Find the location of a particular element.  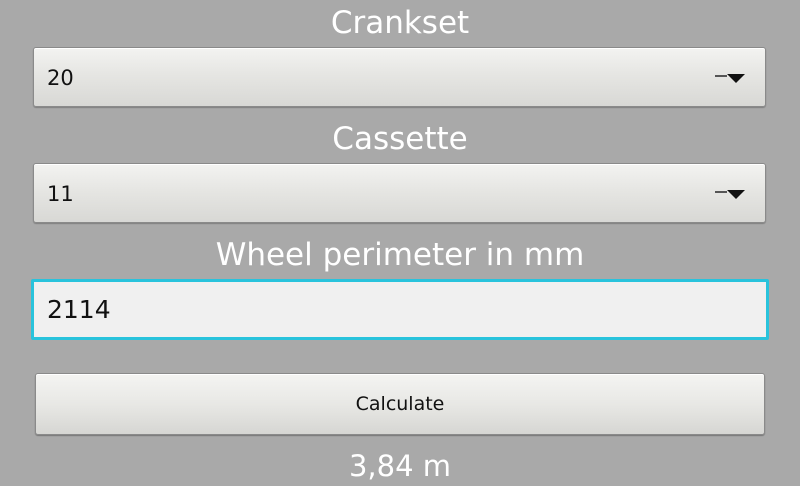

crankset-spinner: 20 is located at coordinates (399, 77).